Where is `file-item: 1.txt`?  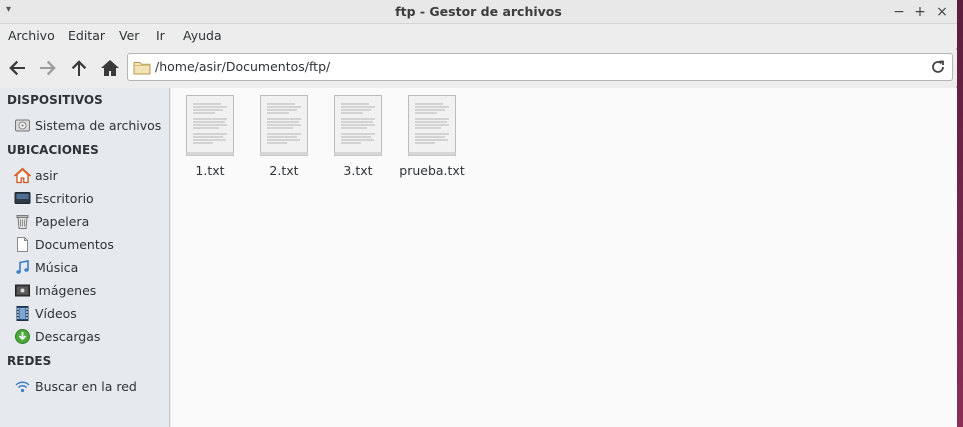
file-item: 1.txt is located at coordinates (210, 140).